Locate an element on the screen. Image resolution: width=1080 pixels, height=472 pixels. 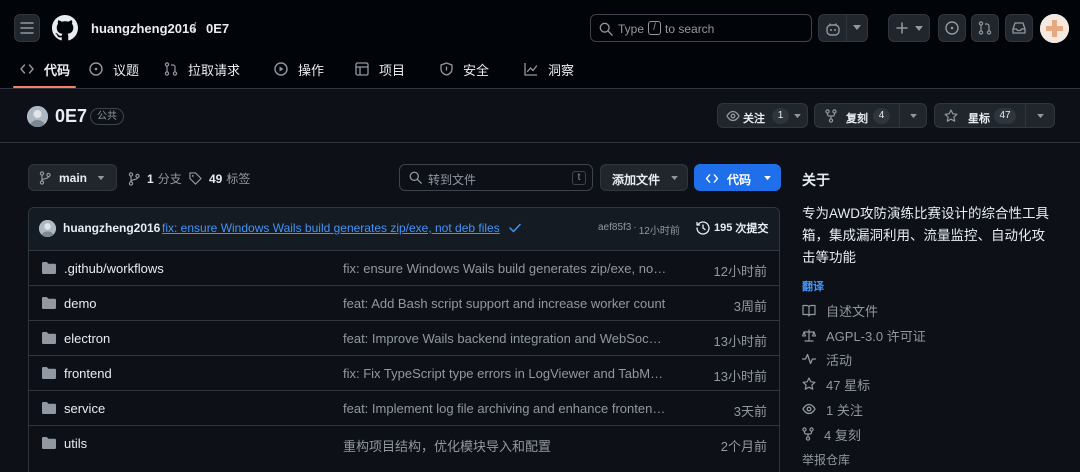
book-icon is located at coordinates (809, 310).